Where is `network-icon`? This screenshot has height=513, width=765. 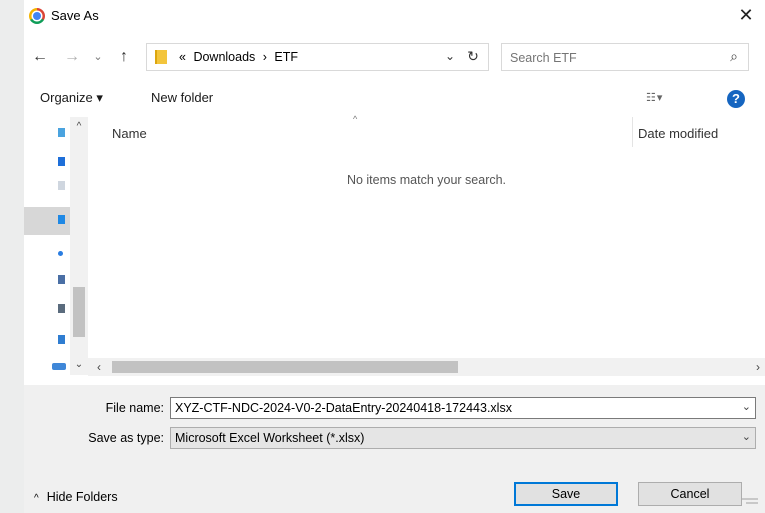
network-icon is located at coordinates (59, 366).